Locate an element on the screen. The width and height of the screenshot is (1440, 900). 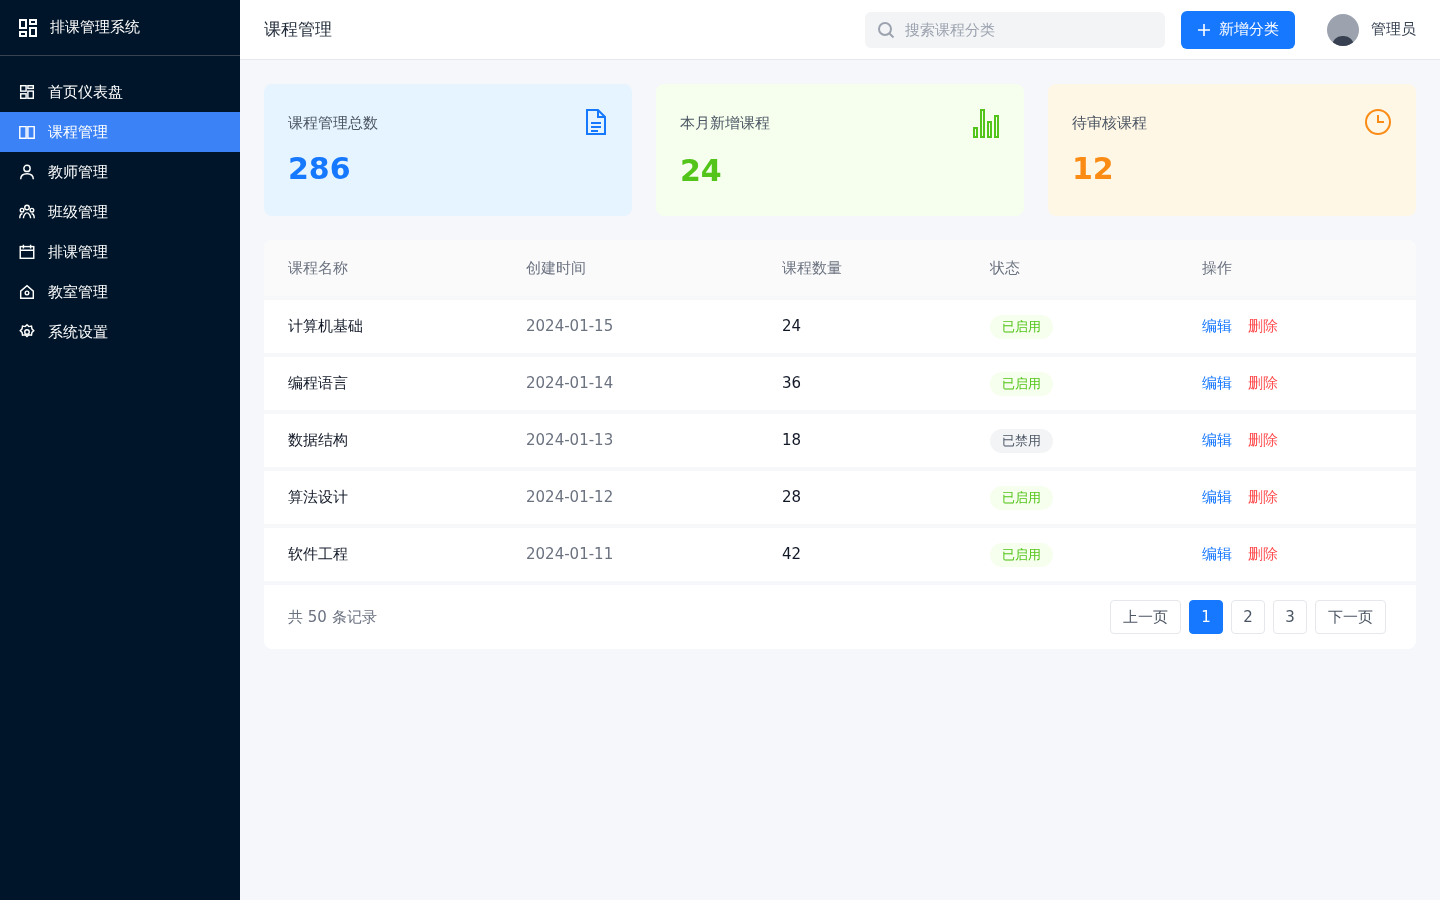
page-button: 3 is located at coordinates (1290, 617).